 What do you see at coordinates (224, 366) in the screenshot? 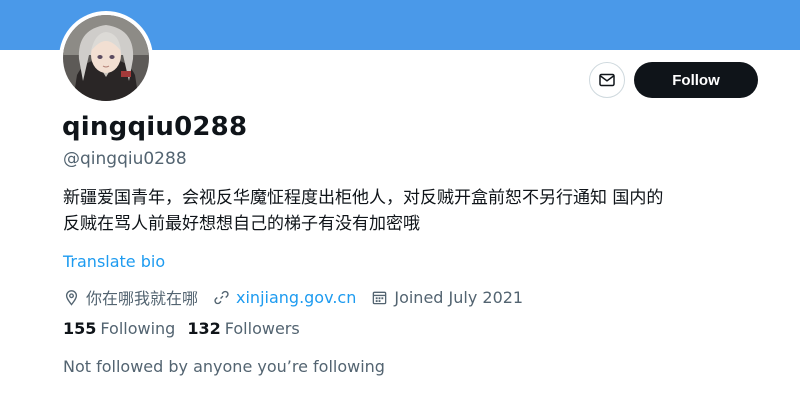
I see `followed-by-note: Not followed by anyone you’re following` at bounding box center [224, 366].